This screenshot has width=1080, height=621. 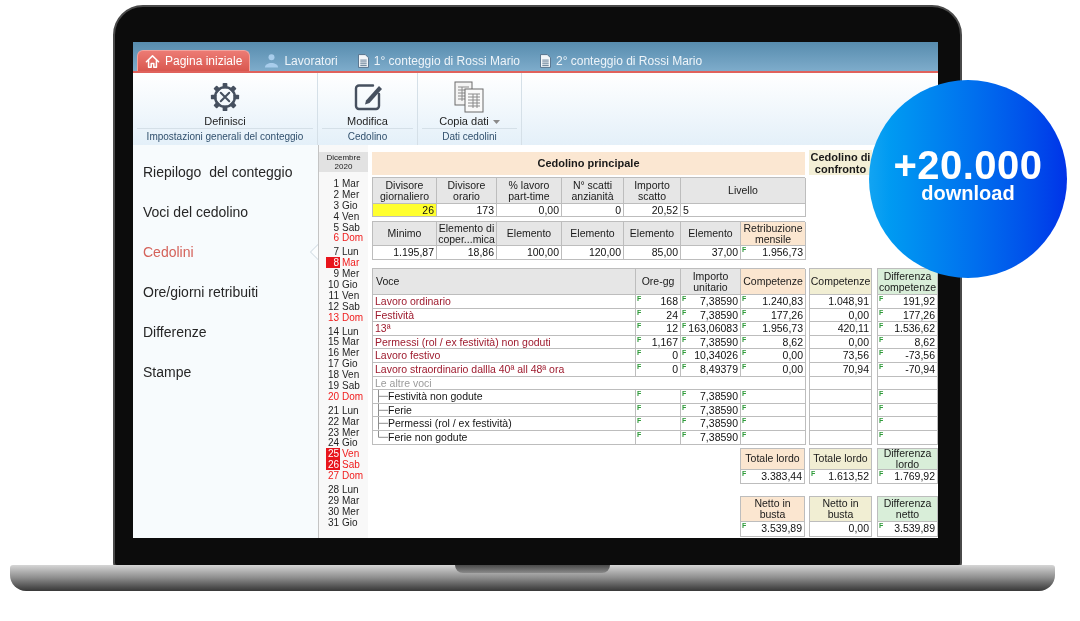 I want to click on column-header: Minimo, so click(x=405, y=234).